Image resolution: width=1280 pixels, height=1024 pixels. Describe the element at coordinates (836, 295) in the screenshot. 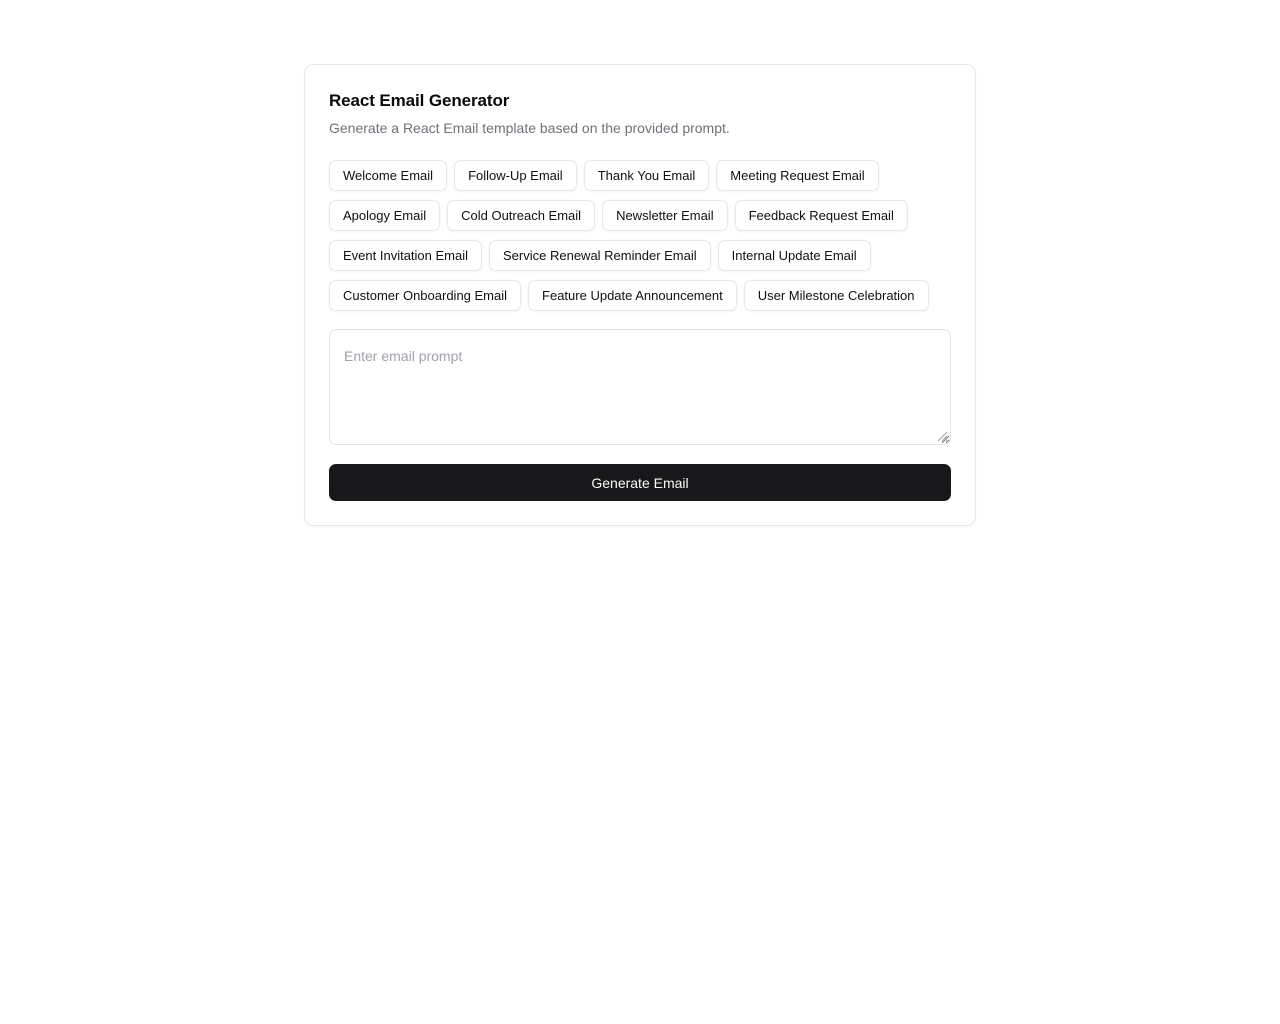

I see `chip-user-milestone-celebration: User Milestone Celebration` at that location.